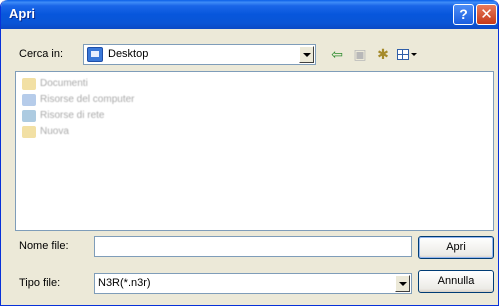 This screenshot has height=306, width=499. I want to click on filename-label: Nome file:, so click(44, 246).